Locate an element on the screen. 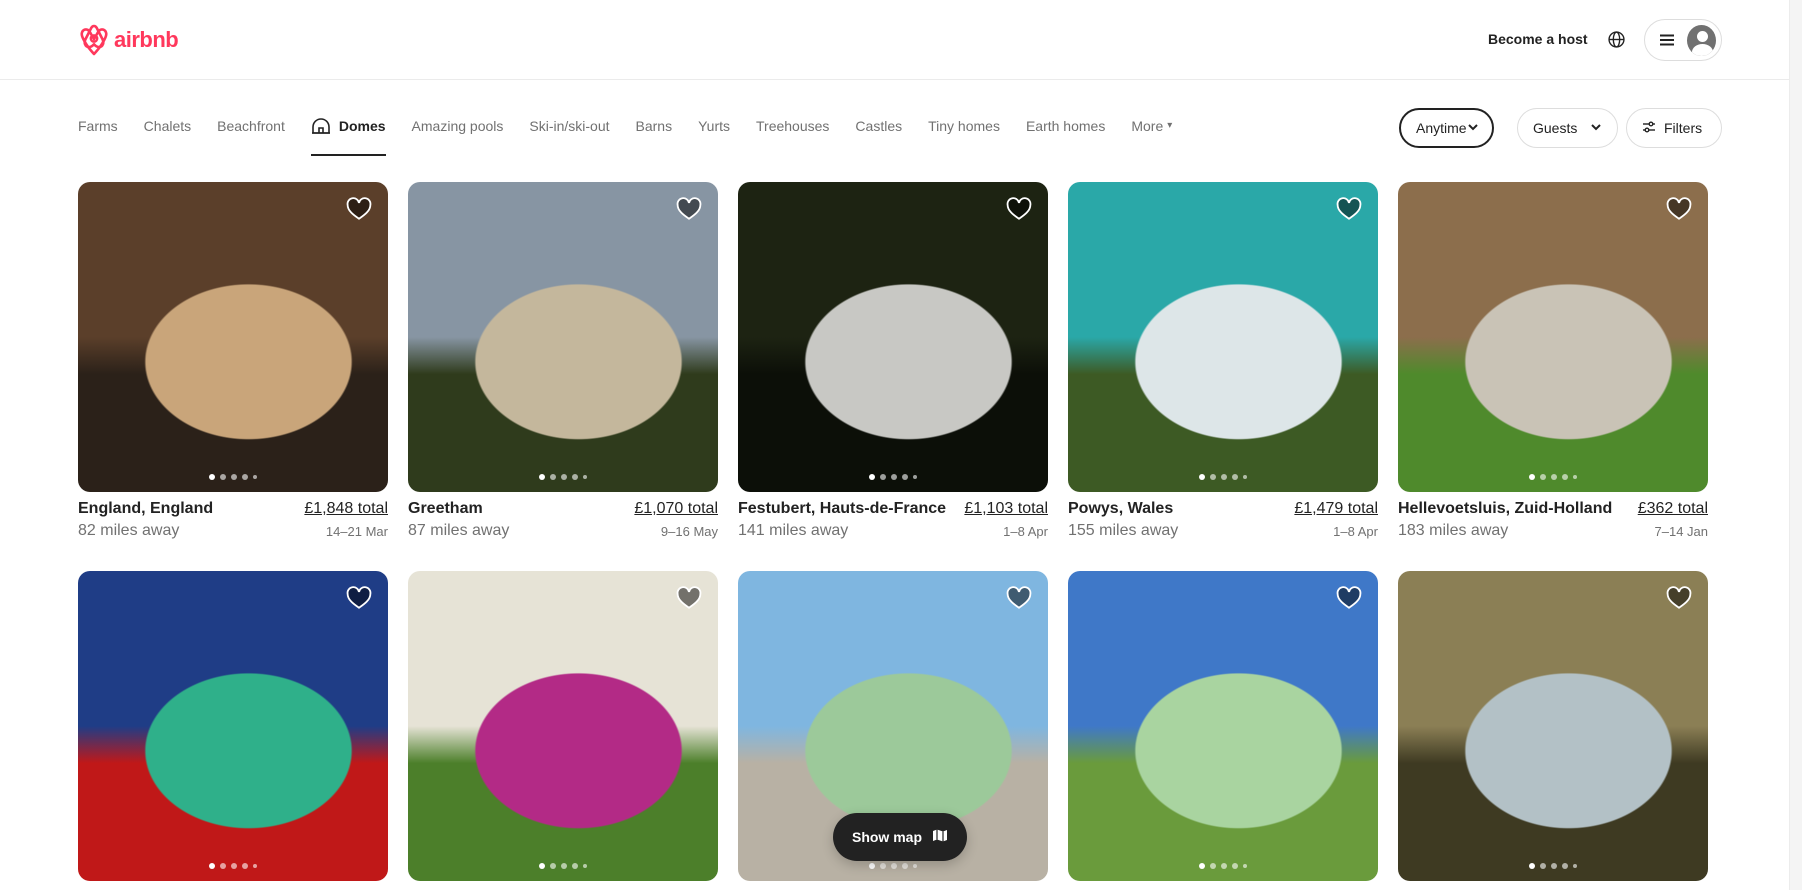 The image size is (1802, 890). listing-price: £1,070 total is located at coordinates (676, 509).